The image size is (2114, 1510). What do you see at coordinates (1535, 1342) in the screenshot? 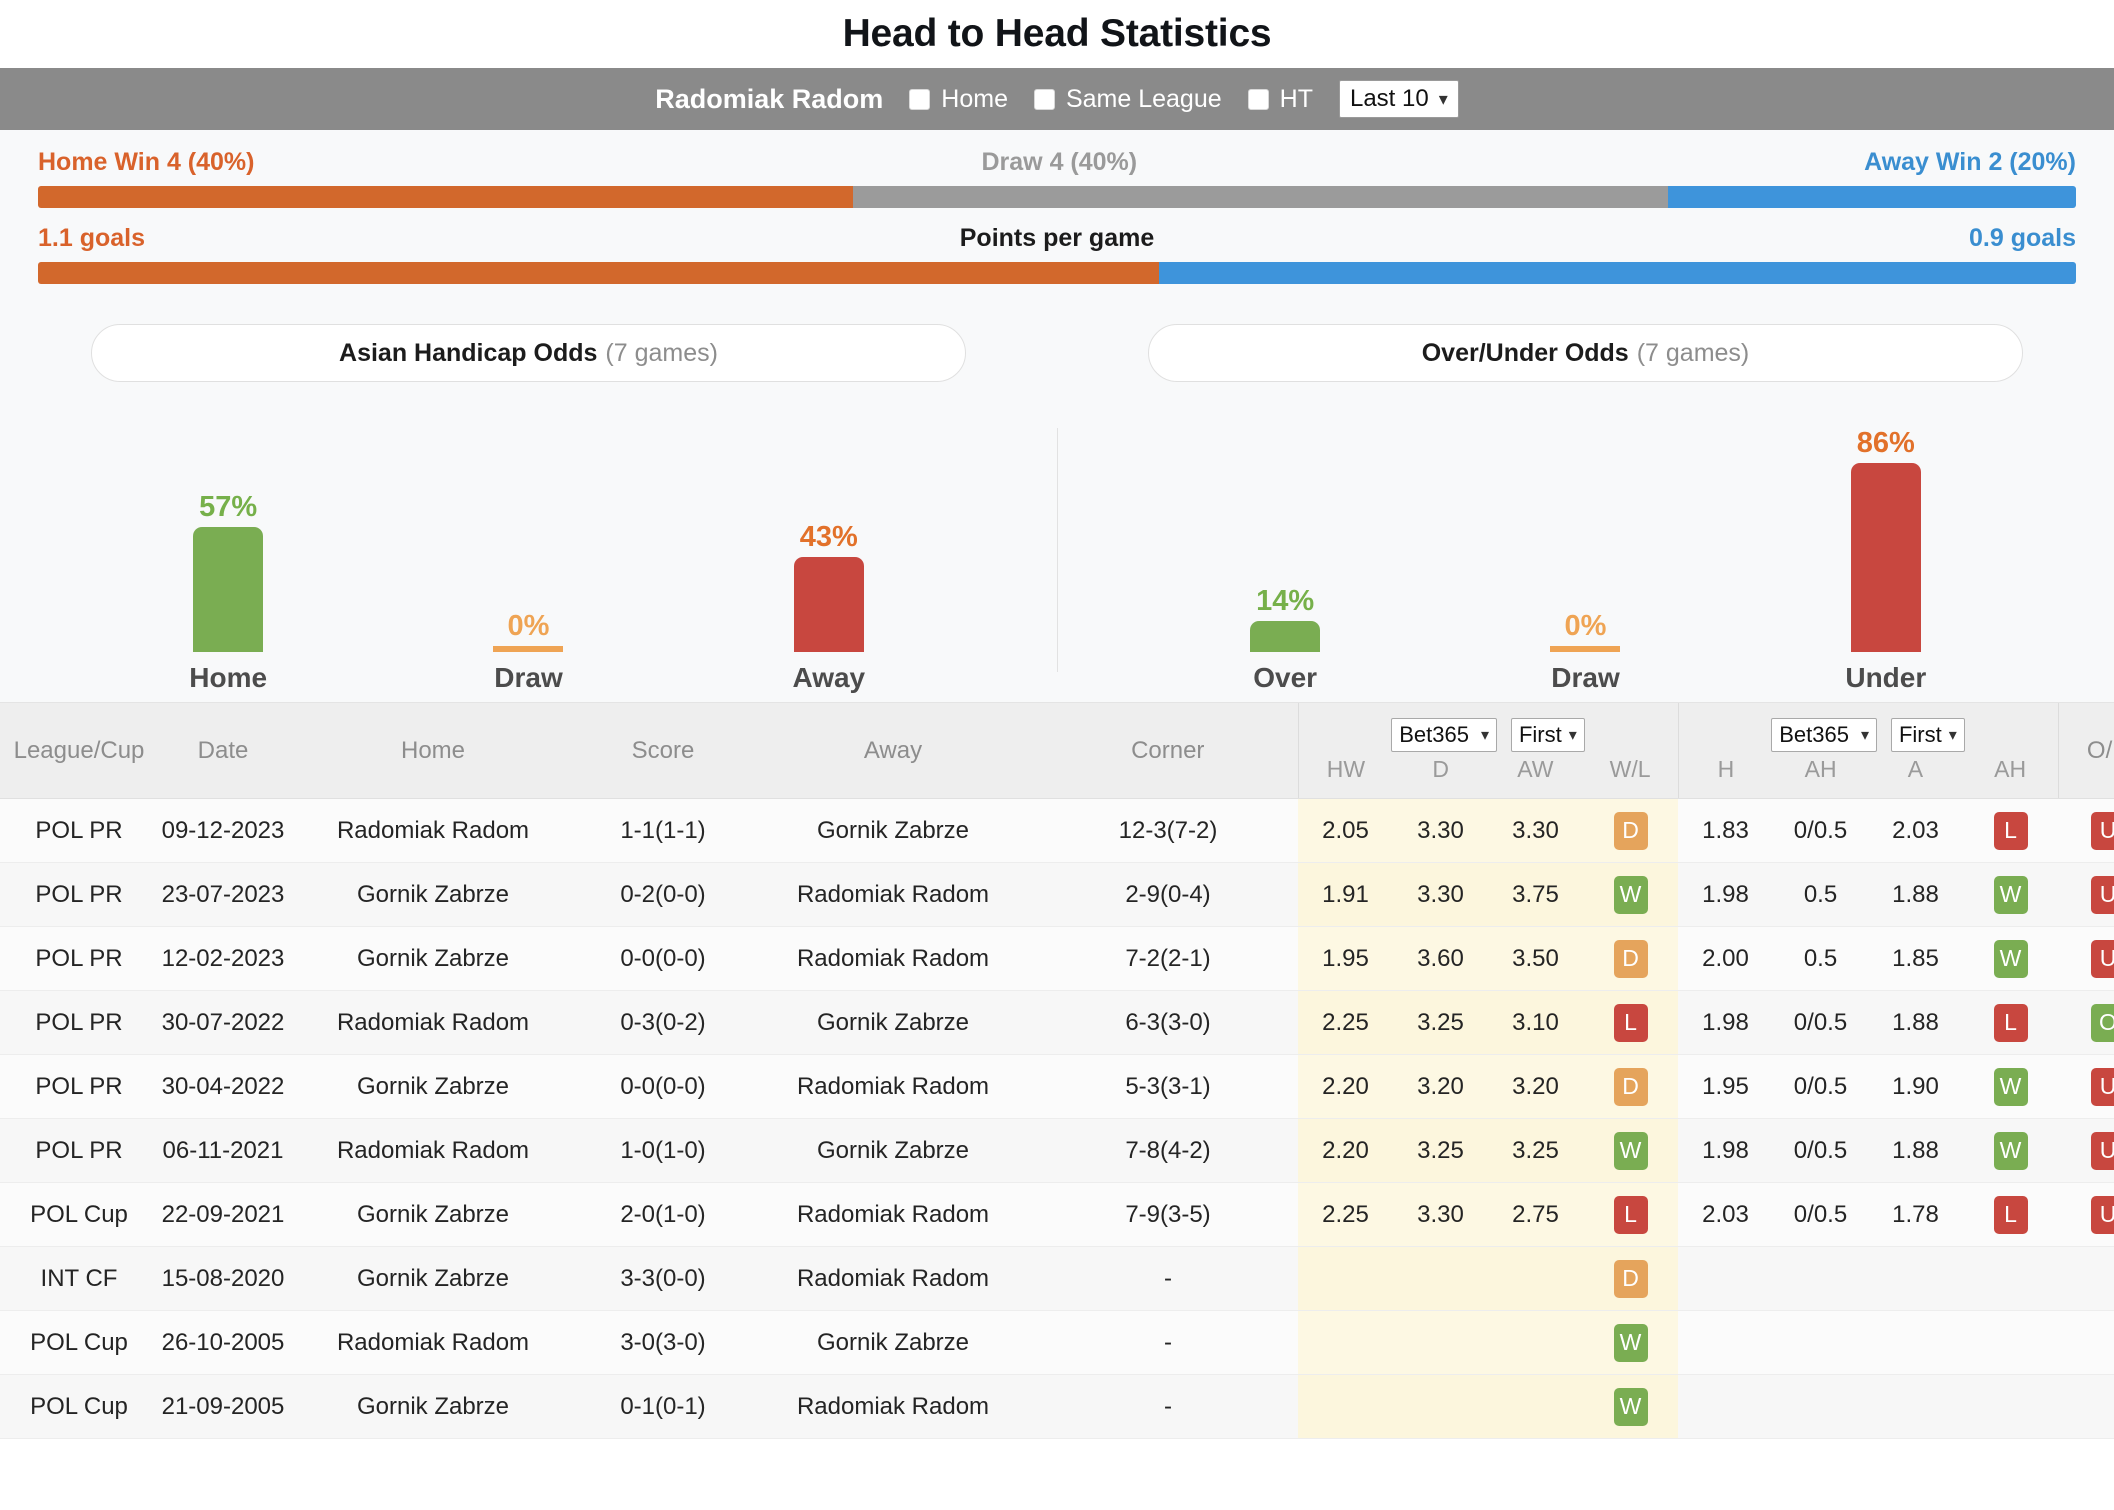
I see `cell-odds-aw` at bounding box center [1535, 1342].